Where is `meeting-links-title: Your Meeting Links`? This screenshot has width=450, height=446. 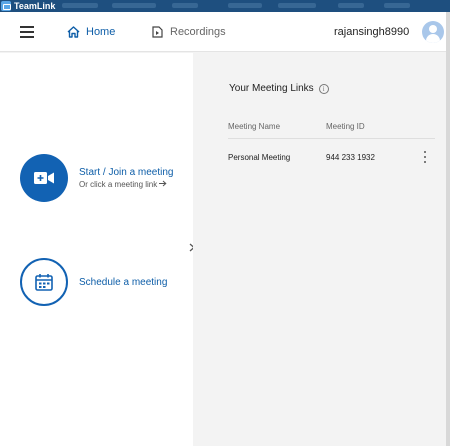
meeting-links-title: Your Meeting Links is located at coordinates (271, 88).